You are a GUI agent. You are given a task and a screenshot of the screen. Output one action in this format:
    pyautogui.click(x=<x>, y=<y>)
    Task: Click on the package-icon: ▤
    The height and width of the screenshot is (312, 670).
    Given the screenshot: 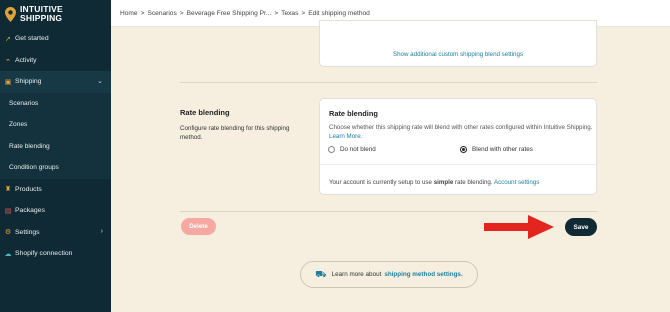 What is the action you would take?
    pyautogui.click(x=8, y=211)
    